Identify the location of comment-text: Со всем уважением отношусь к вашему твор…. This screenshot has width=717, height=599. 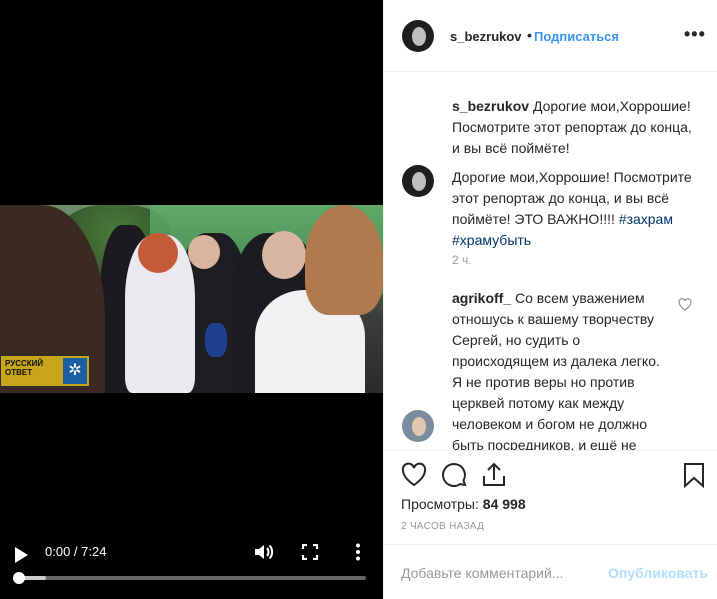
(556, 370).